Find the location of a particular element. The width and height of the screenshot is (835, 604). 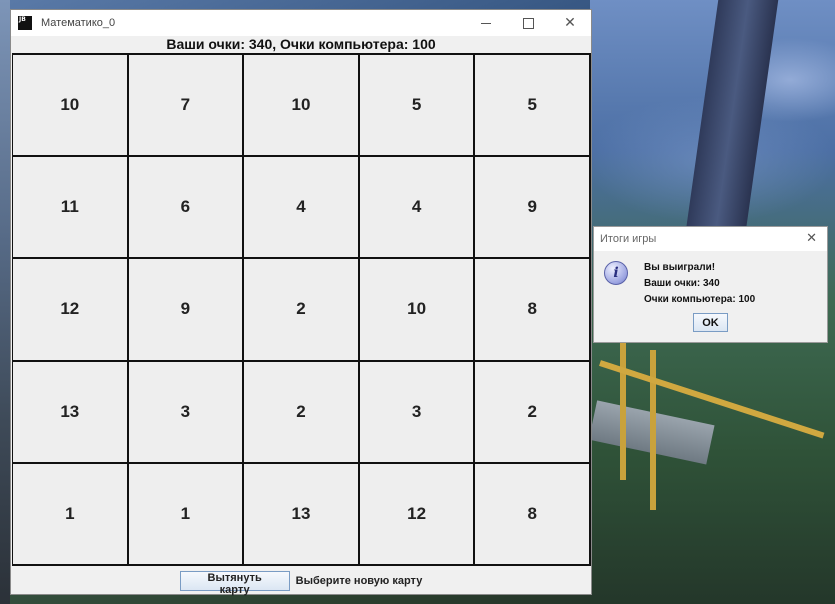

minimize-button is located at coordinates (486, 23).